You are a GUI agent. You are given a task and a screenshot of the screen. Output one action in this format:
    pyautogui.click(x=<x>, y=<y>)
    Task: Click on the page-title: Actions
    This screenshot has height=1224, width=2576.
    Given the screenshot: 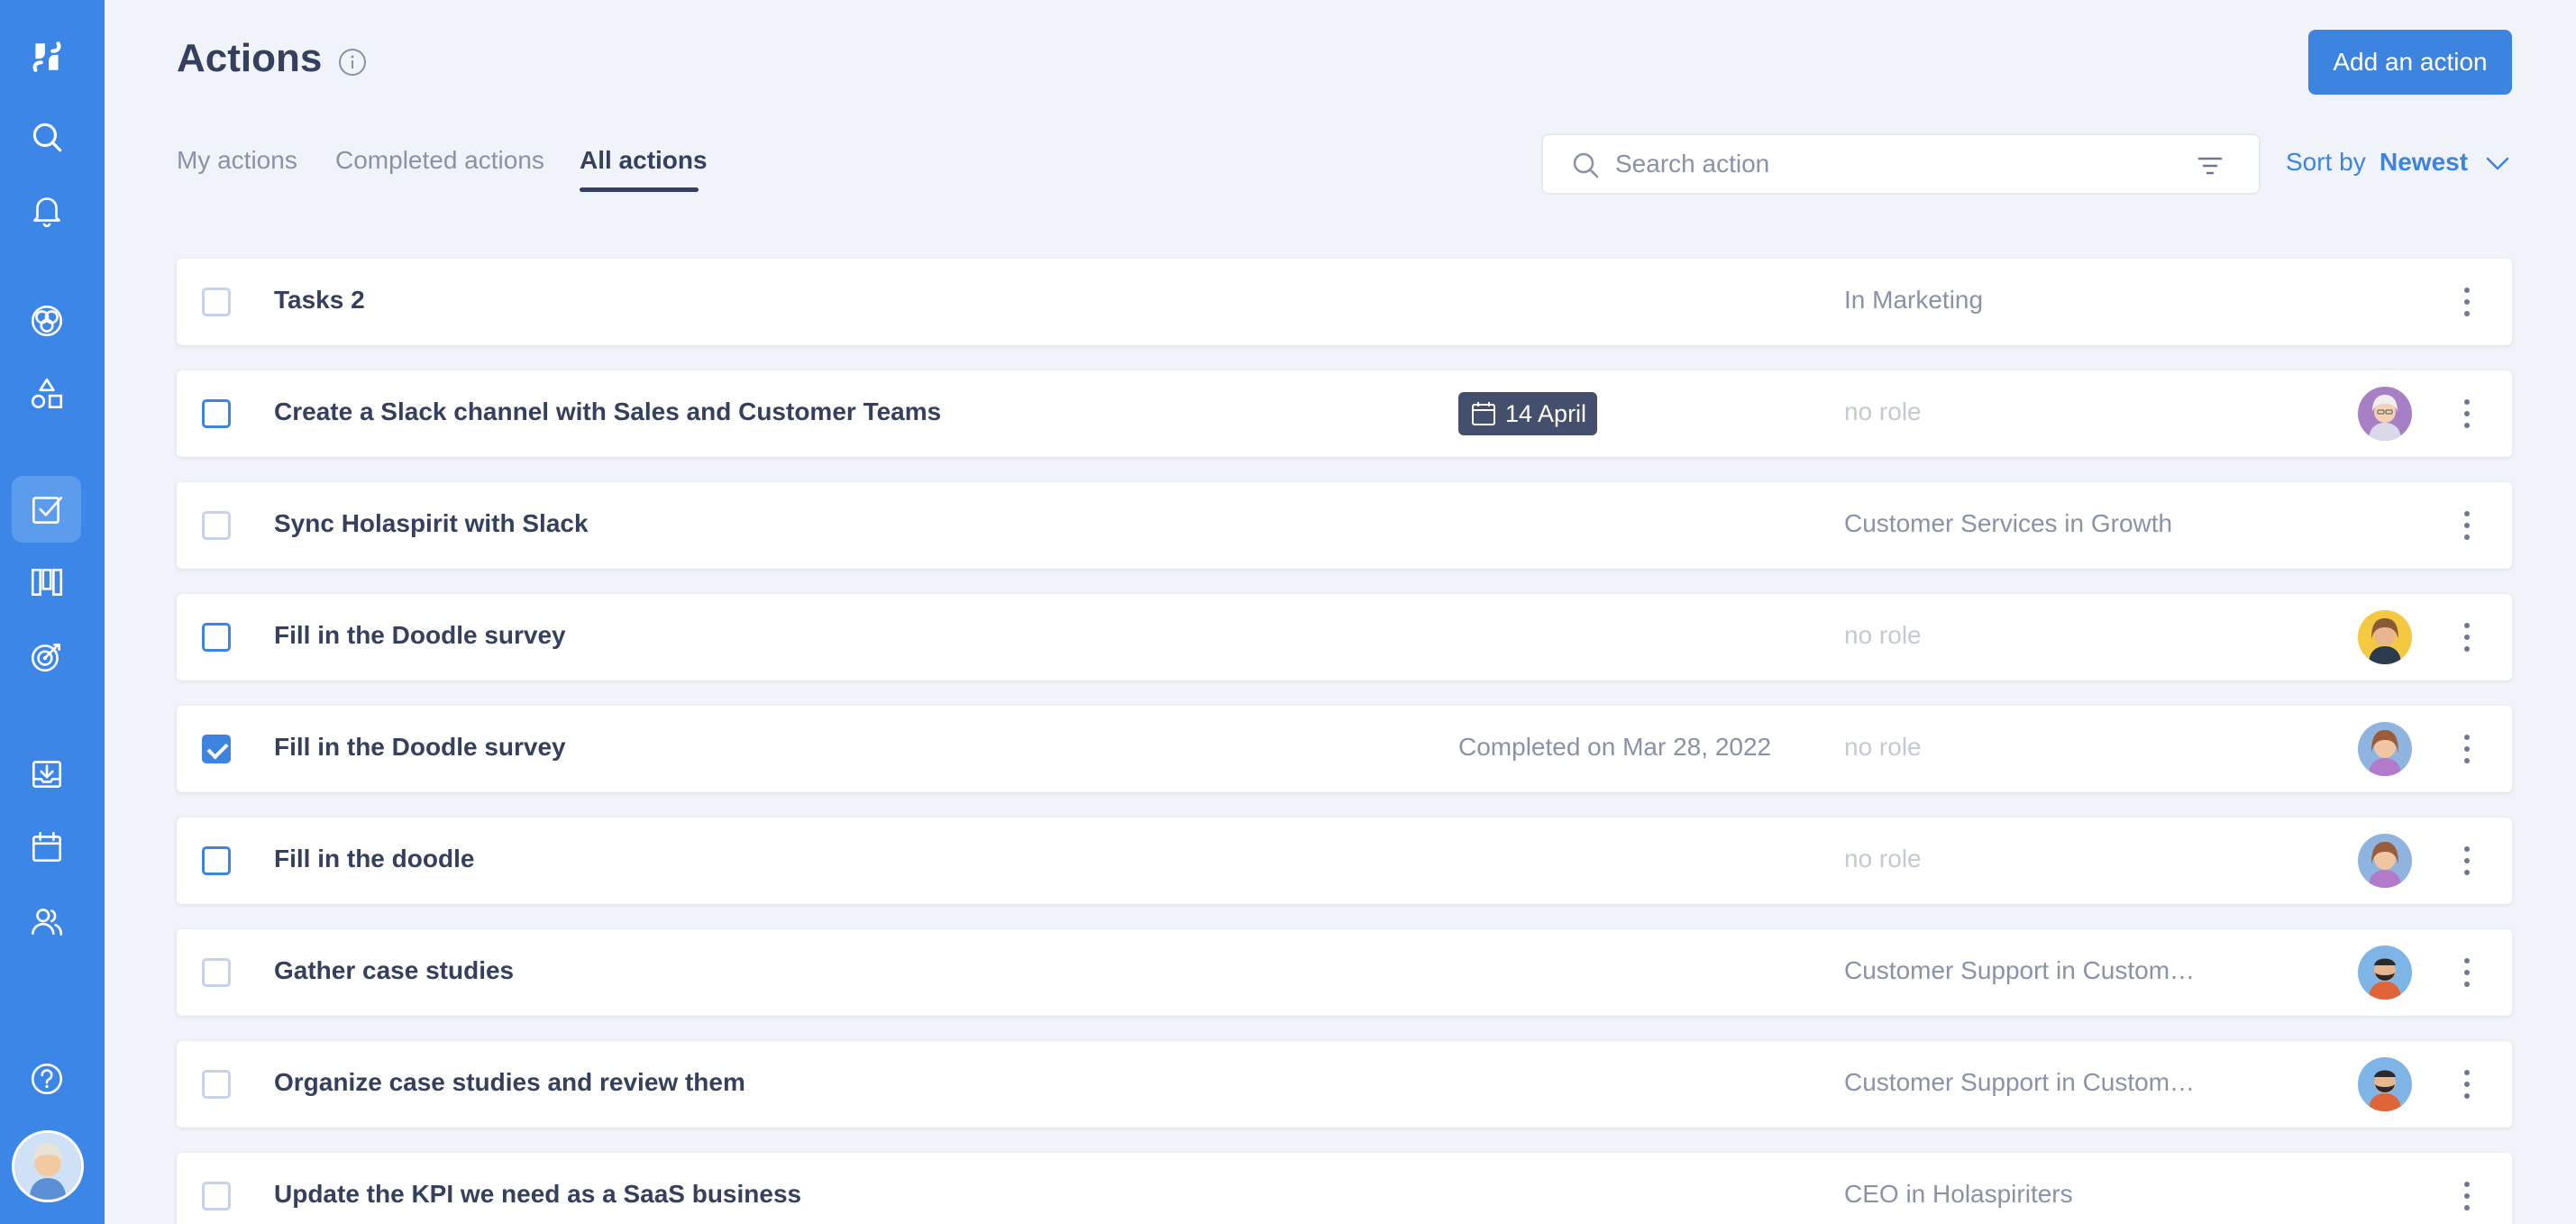 What is the action you would take?
    pyautogui.click(x=250, y=58)
    